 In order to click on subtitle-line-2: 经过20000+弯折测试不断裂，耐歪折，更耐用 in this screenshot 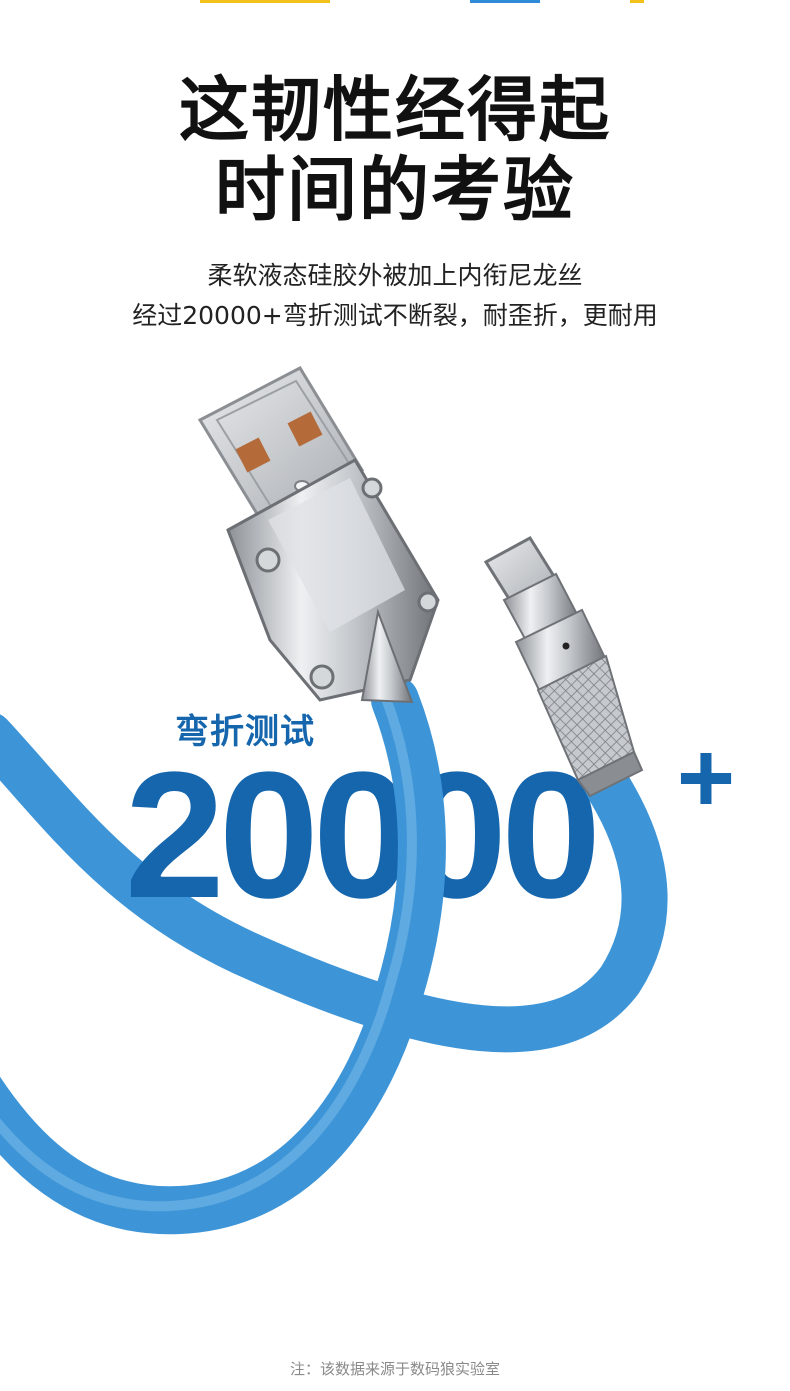, I will do `click(395, 315)`.